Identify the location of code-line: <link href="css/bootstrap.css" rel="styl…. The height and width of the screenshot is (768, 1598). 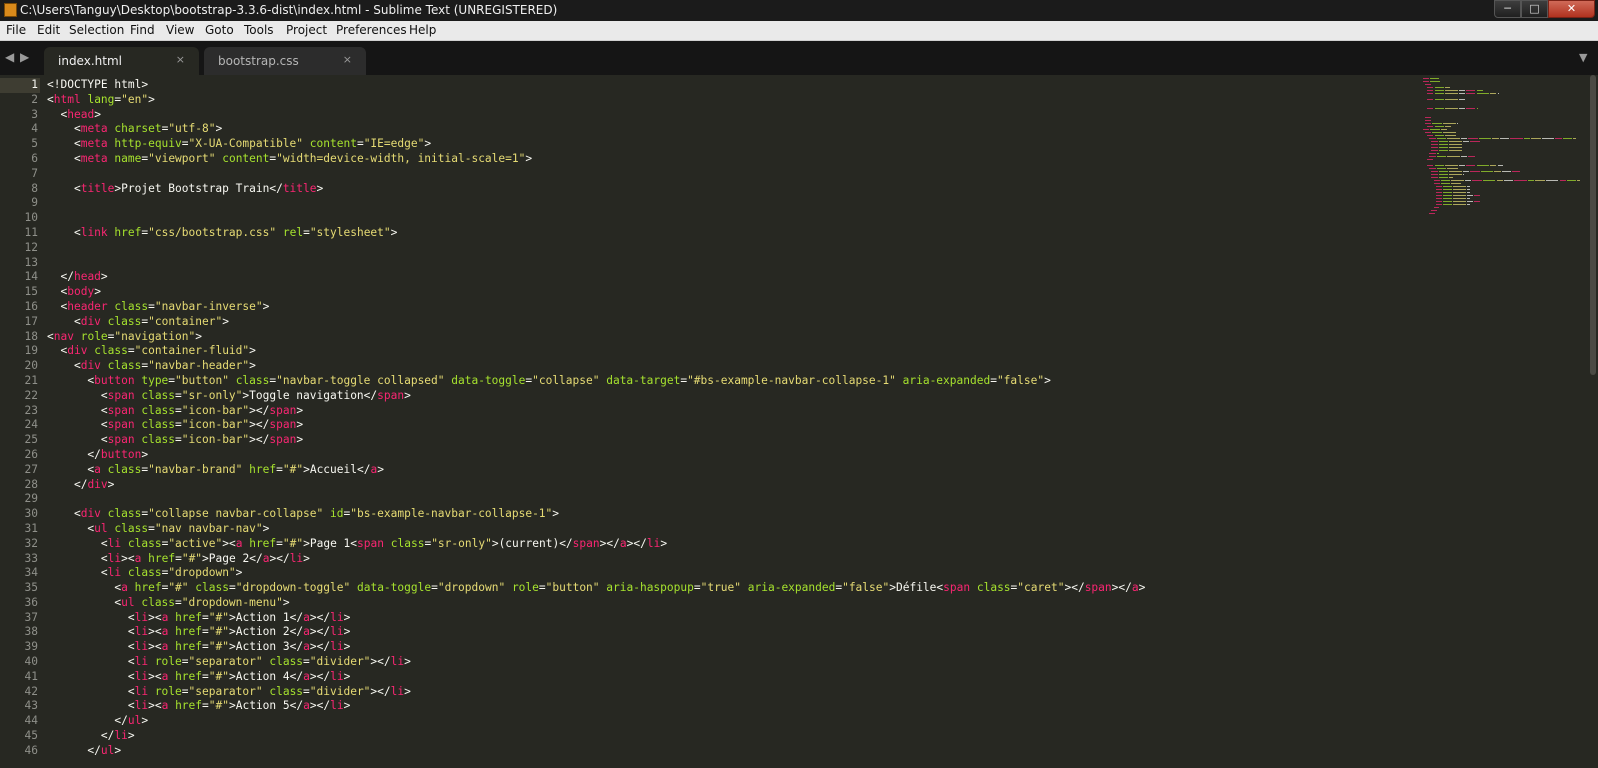
(727, 233).